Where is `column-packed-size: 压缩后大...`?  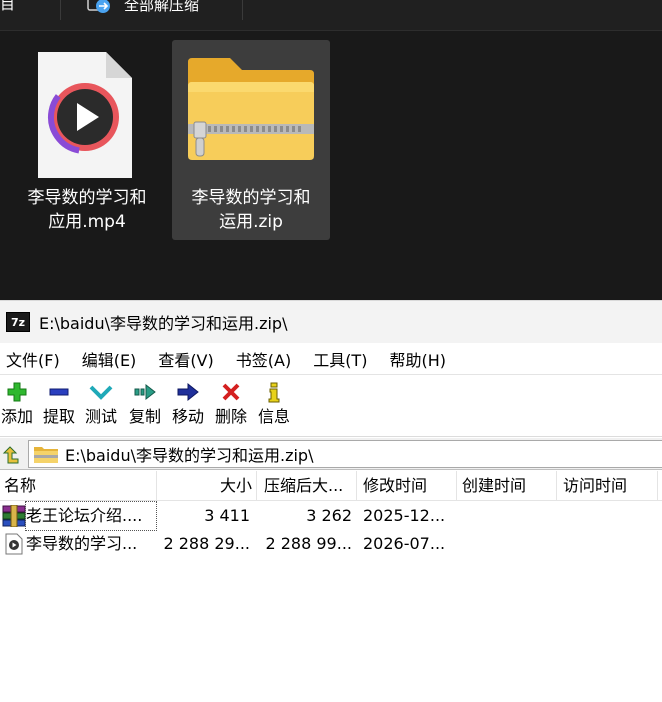
column-packed-size: 压缩后大... is located at coordinates (309, 486).